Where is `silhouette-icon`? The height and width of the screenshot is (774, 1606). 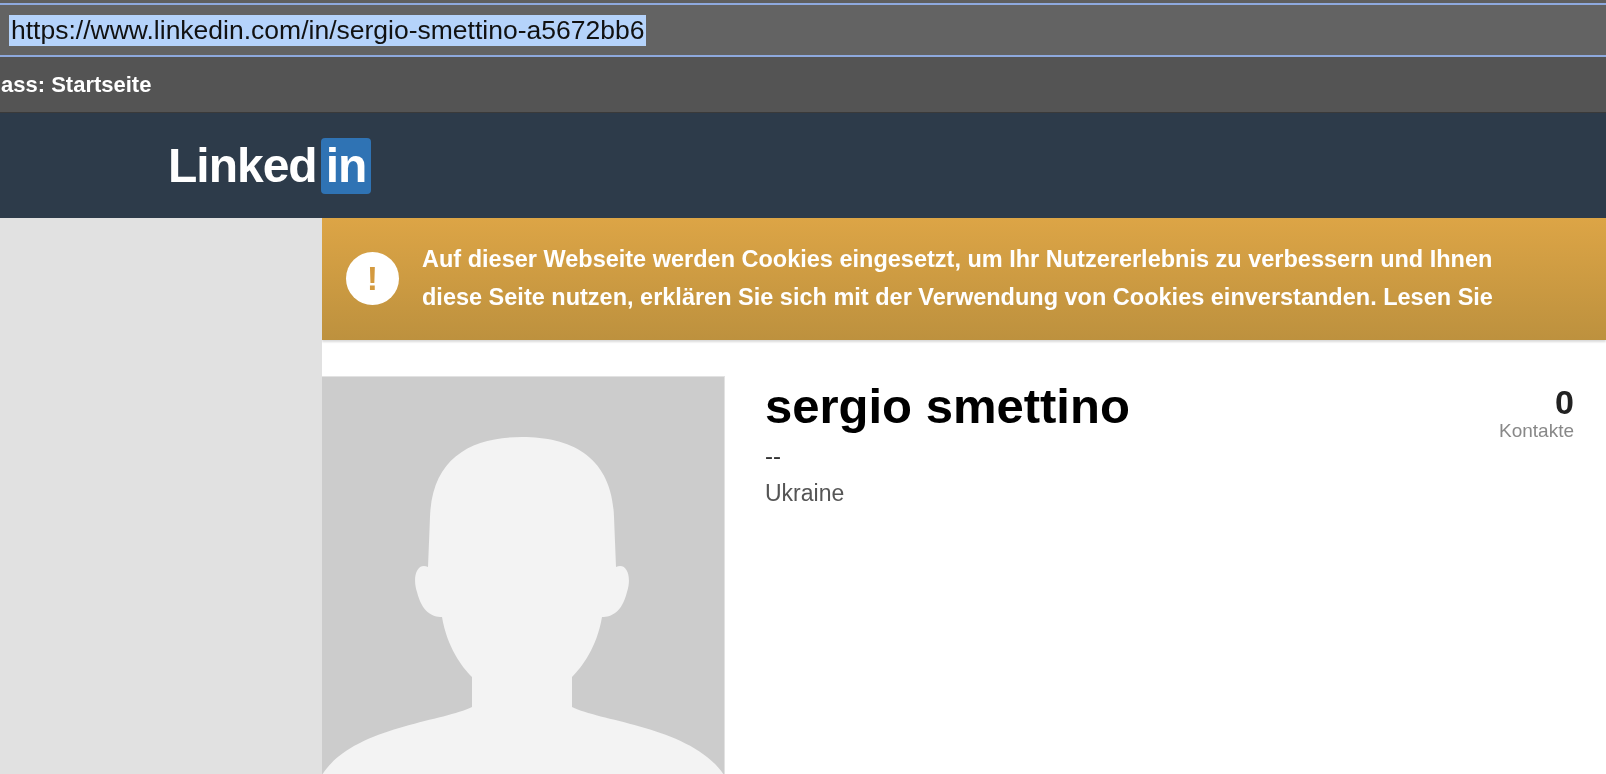 silhouette-icon is located at coordinates (523, 605).